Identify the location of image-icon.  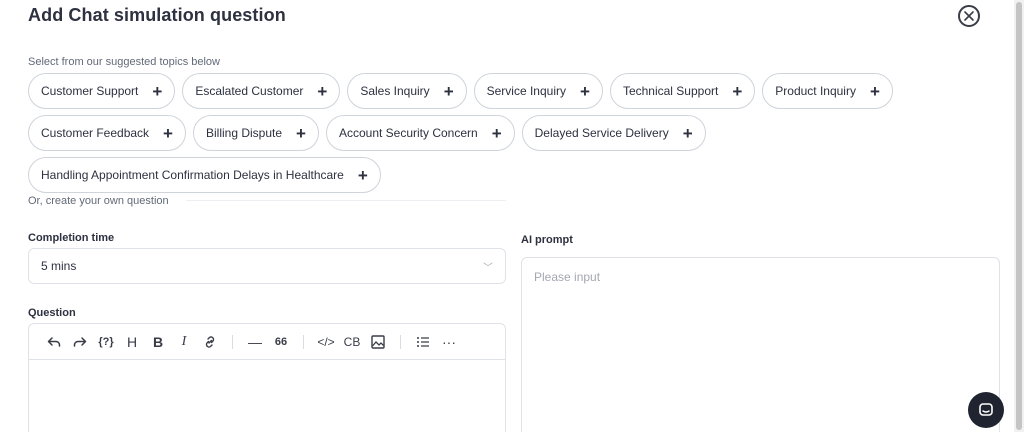
(378, 342).